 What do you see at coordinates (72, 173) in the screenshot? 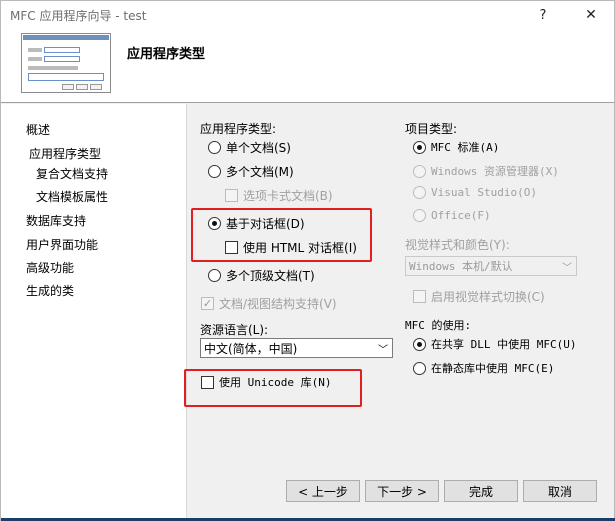
I see `nav-item-compound-document: 复合文档支持` at bounding box center [72, 173].